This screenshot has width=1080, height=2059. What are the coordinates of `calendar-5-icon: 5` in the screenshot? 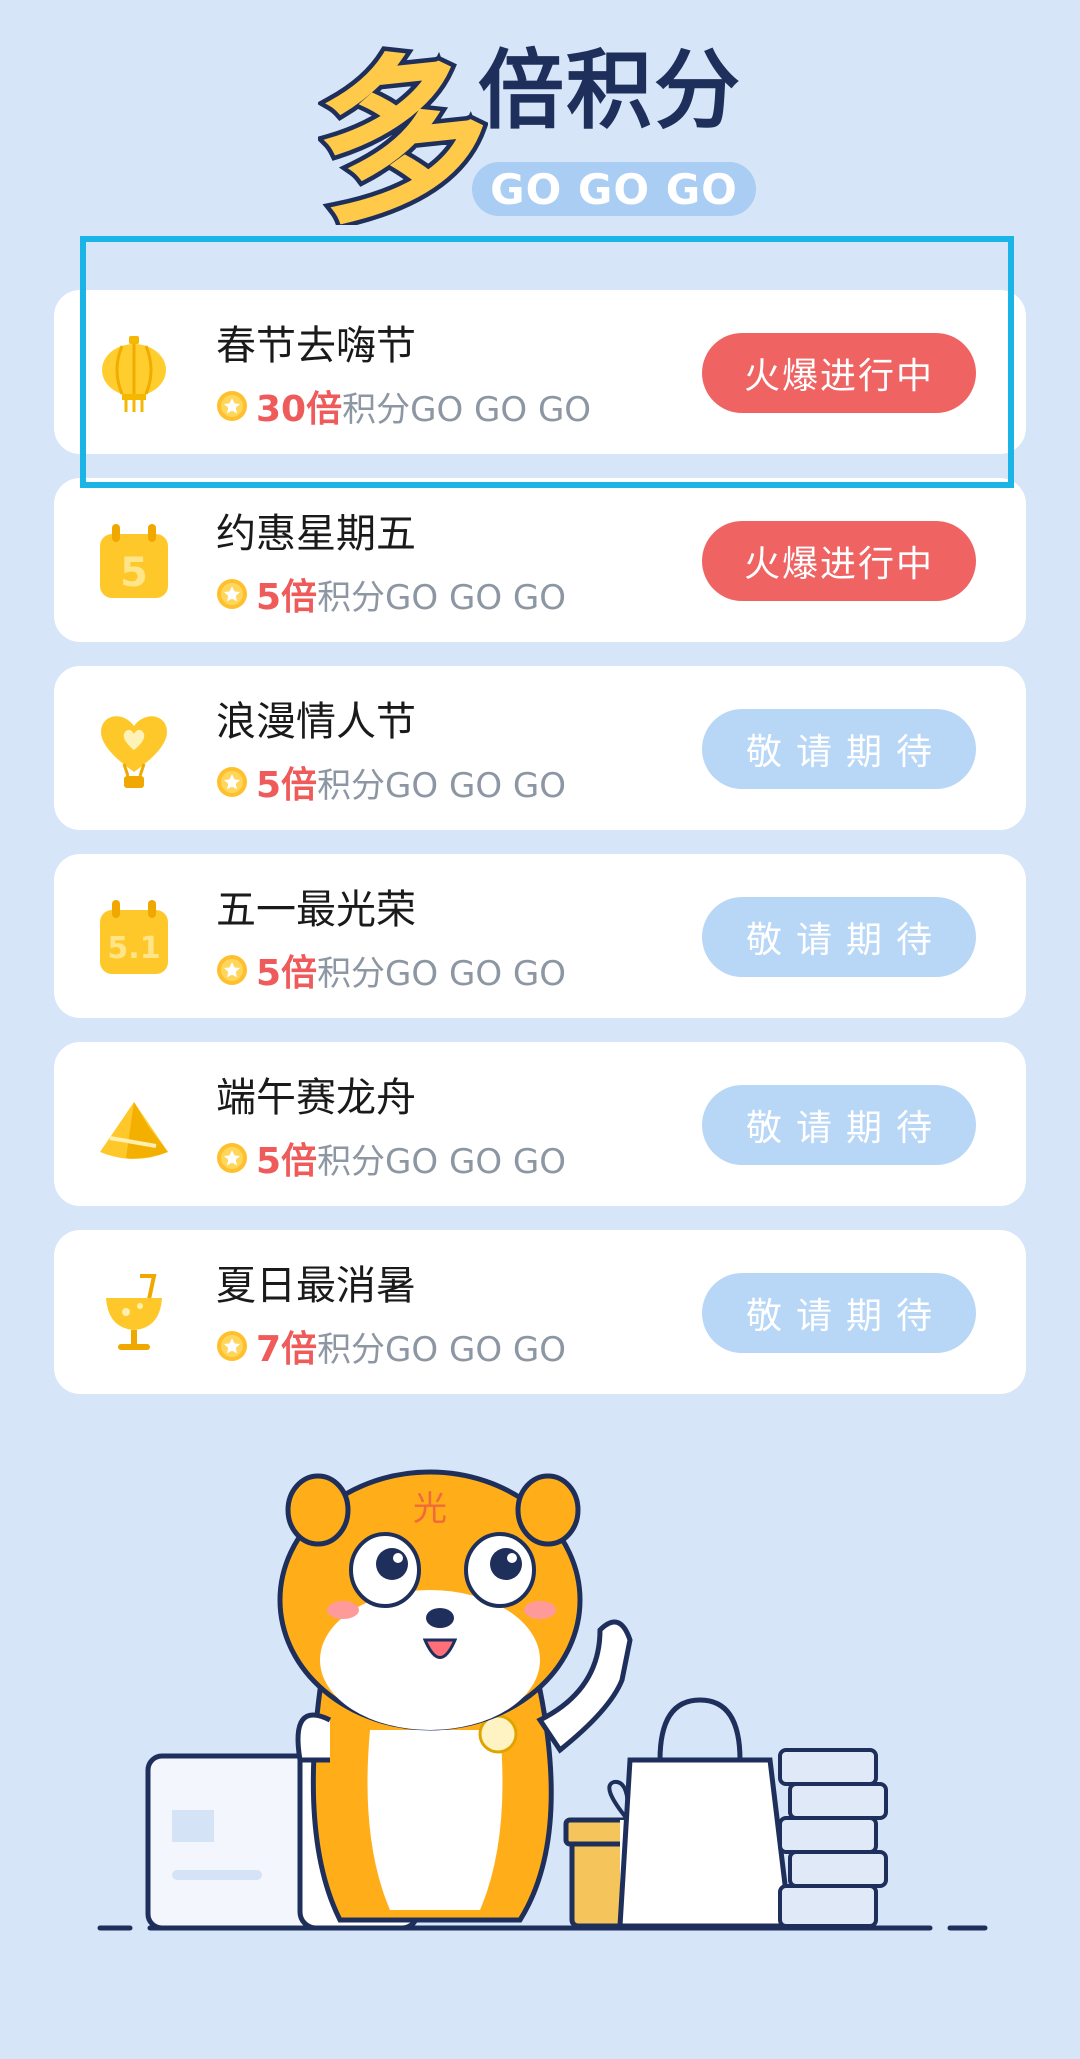 It's located at (134, 561).